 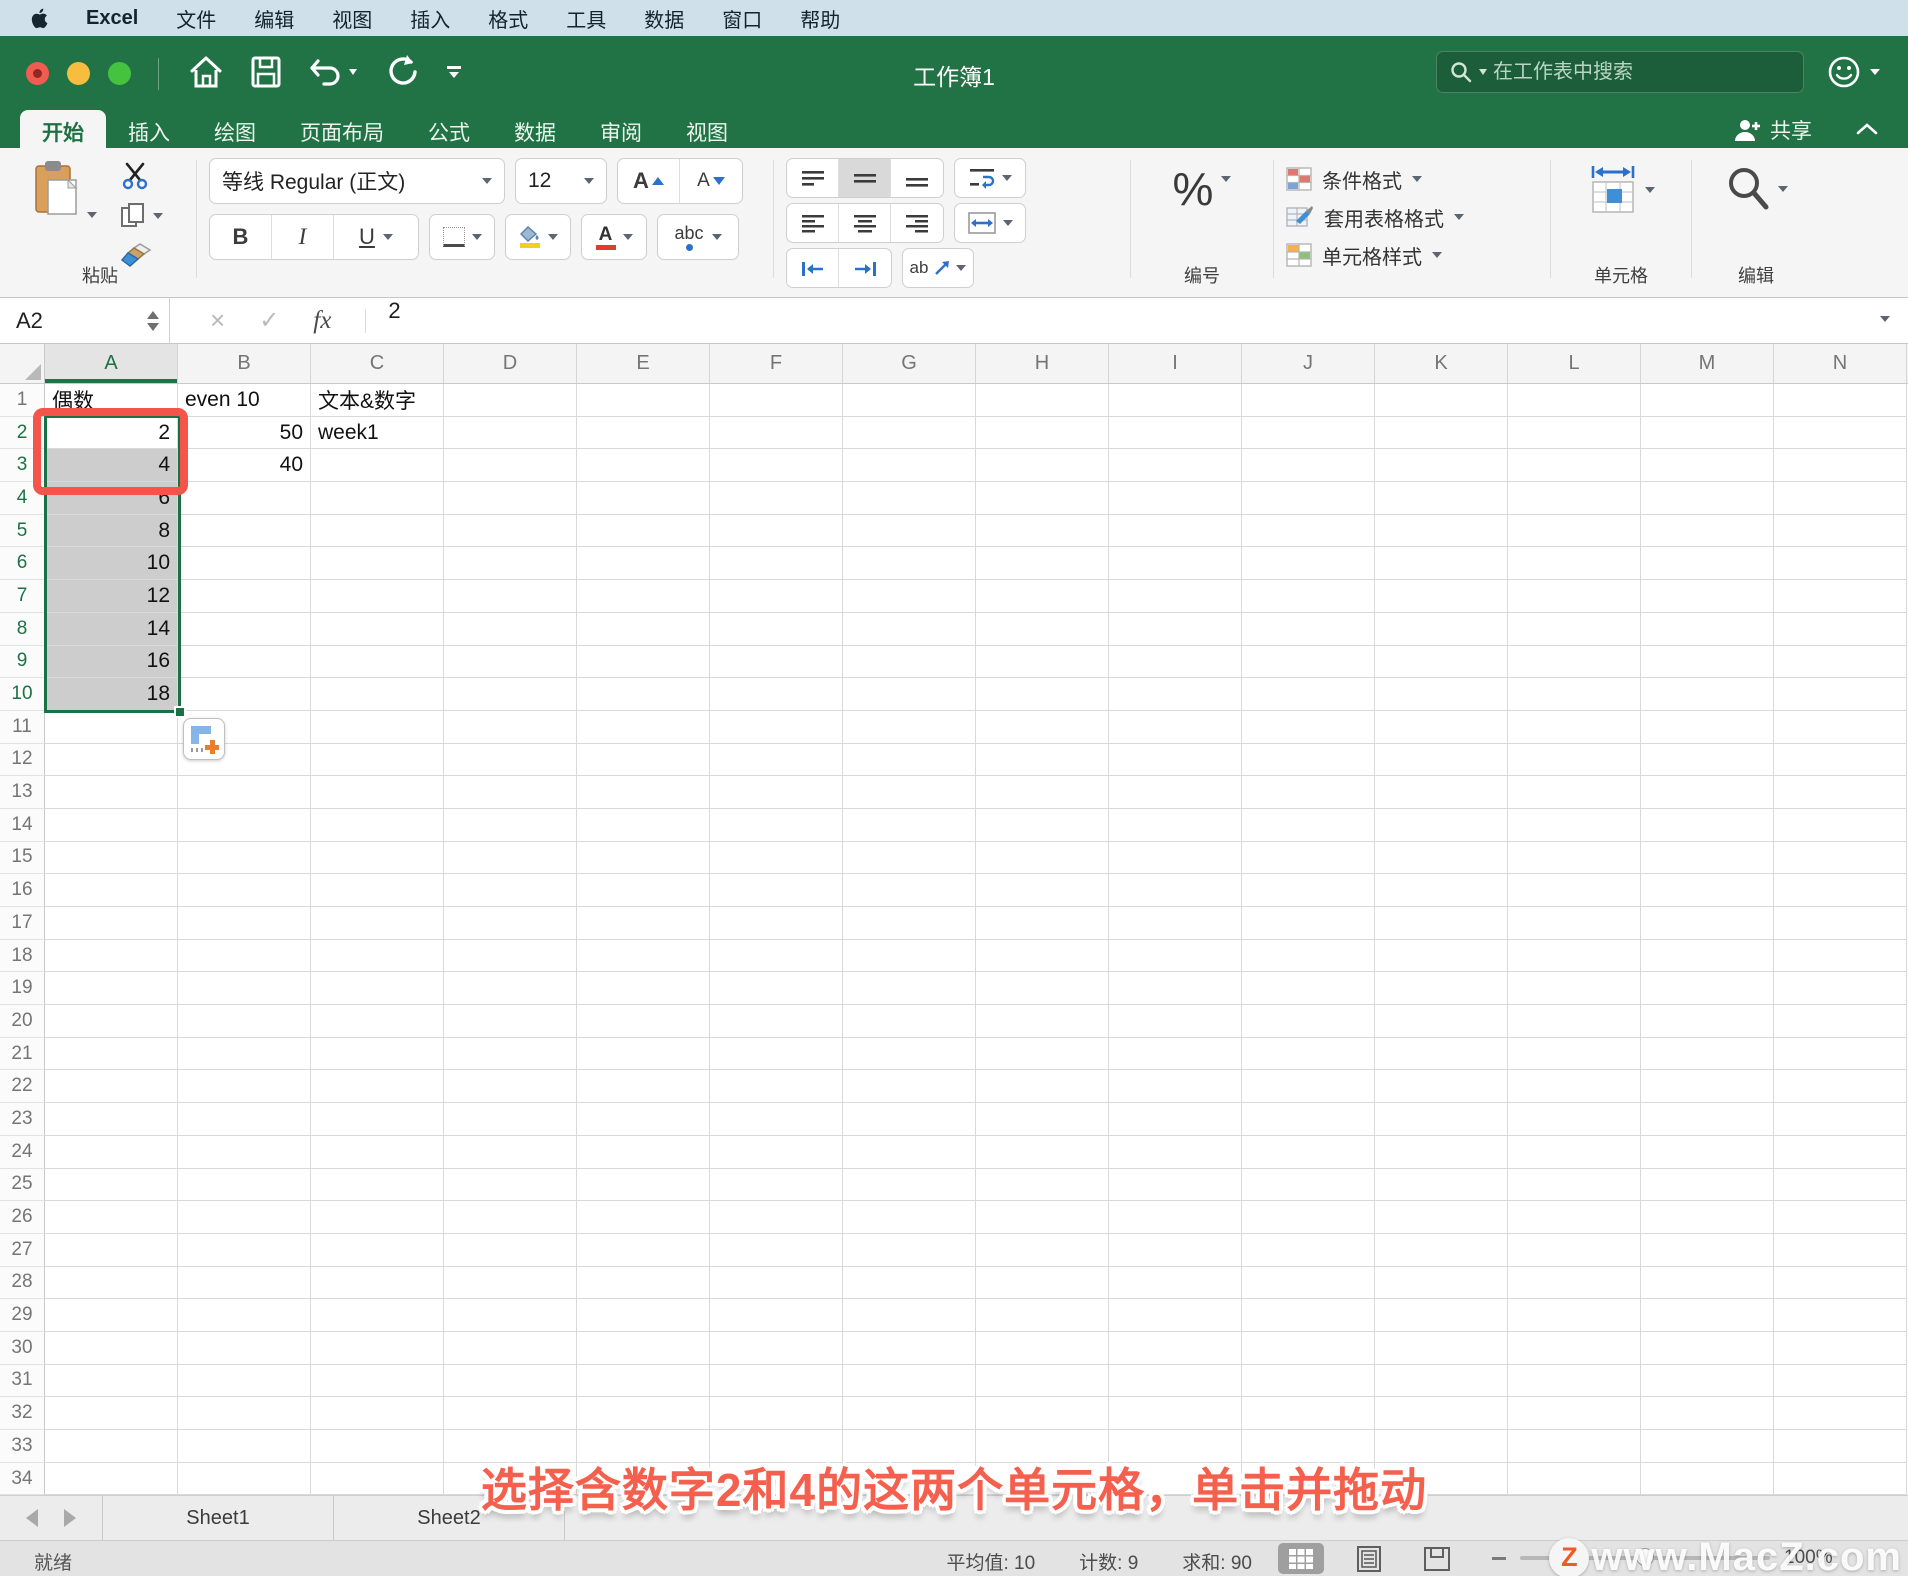 What do you see at coordinates (1840, 792) in the screenshot?
I see `cell-N13` at bounding box center [1840, 792].